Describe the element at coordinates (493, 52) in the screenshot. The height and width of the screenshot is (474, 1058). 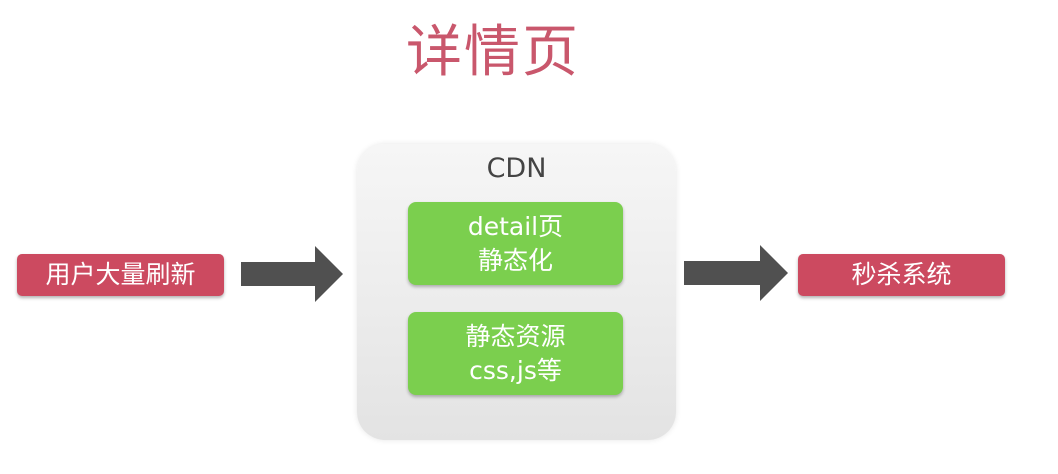
I see `page-title: 详情页` at that location.